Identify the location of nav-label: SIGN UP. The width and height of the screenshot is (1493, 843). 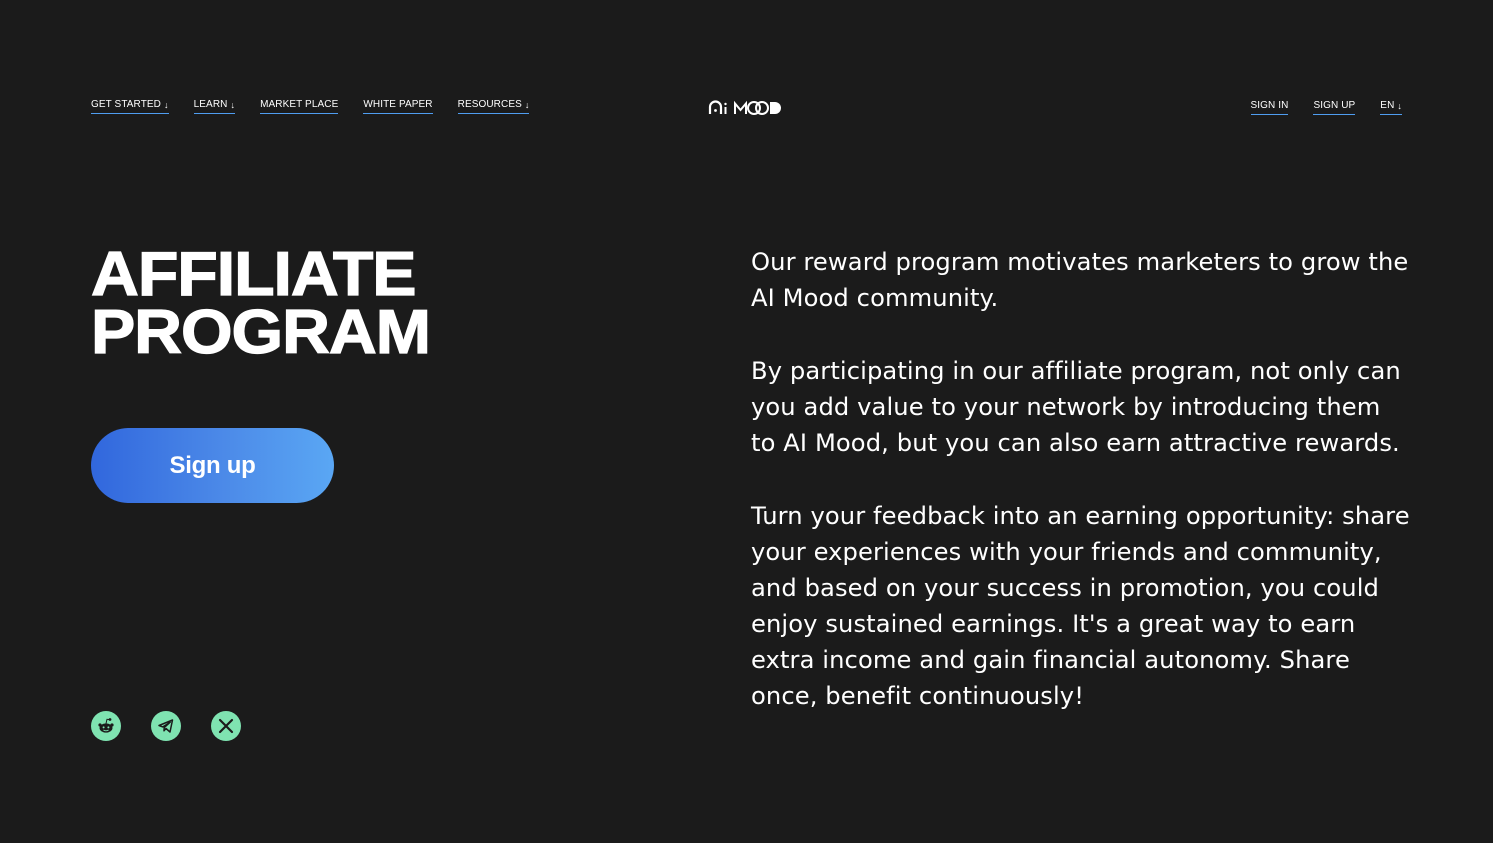
(1334, 105).